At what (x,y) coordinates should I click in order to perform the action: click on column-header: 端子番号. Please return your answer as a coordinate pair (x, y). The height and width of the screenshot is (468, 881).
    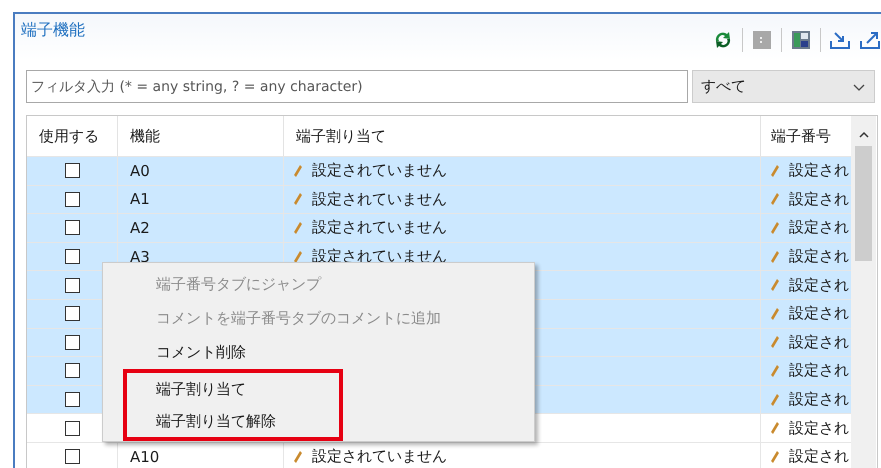
    Looking at the image, I should click on (806, 136).